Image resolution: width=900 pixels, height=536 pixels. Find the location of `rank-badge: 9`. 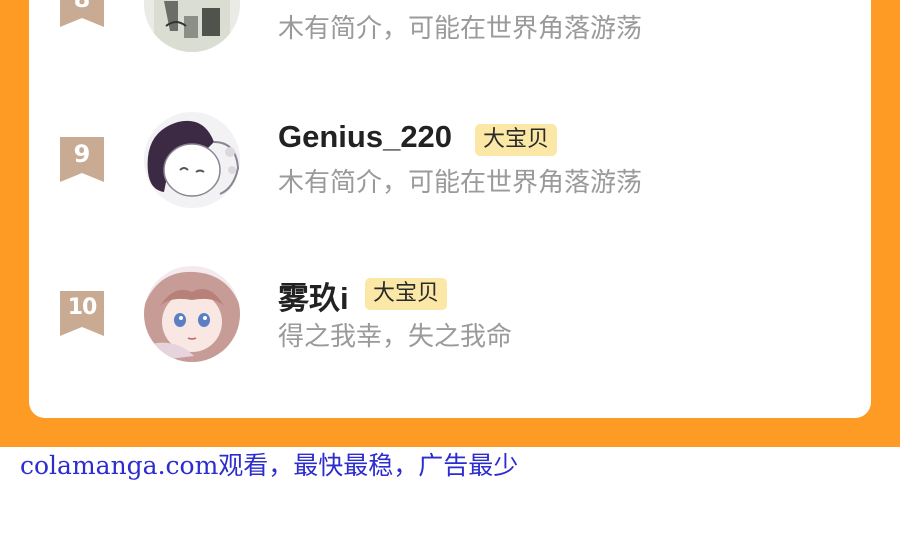

rank-badge: 9 is located at coordinates (82, 159).